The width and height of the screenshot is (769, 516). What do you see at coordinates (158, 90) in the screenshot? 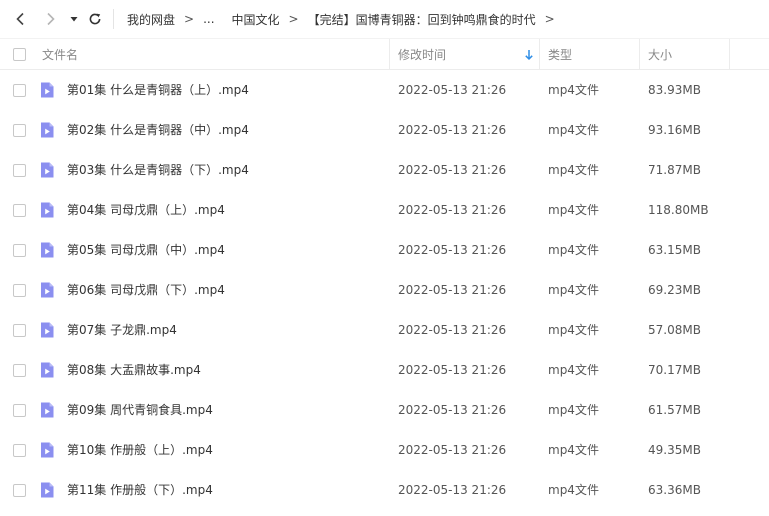
I see `file-name: 第01集 什么是青铜器（上）.mp4` at bounding box center [158, 90].